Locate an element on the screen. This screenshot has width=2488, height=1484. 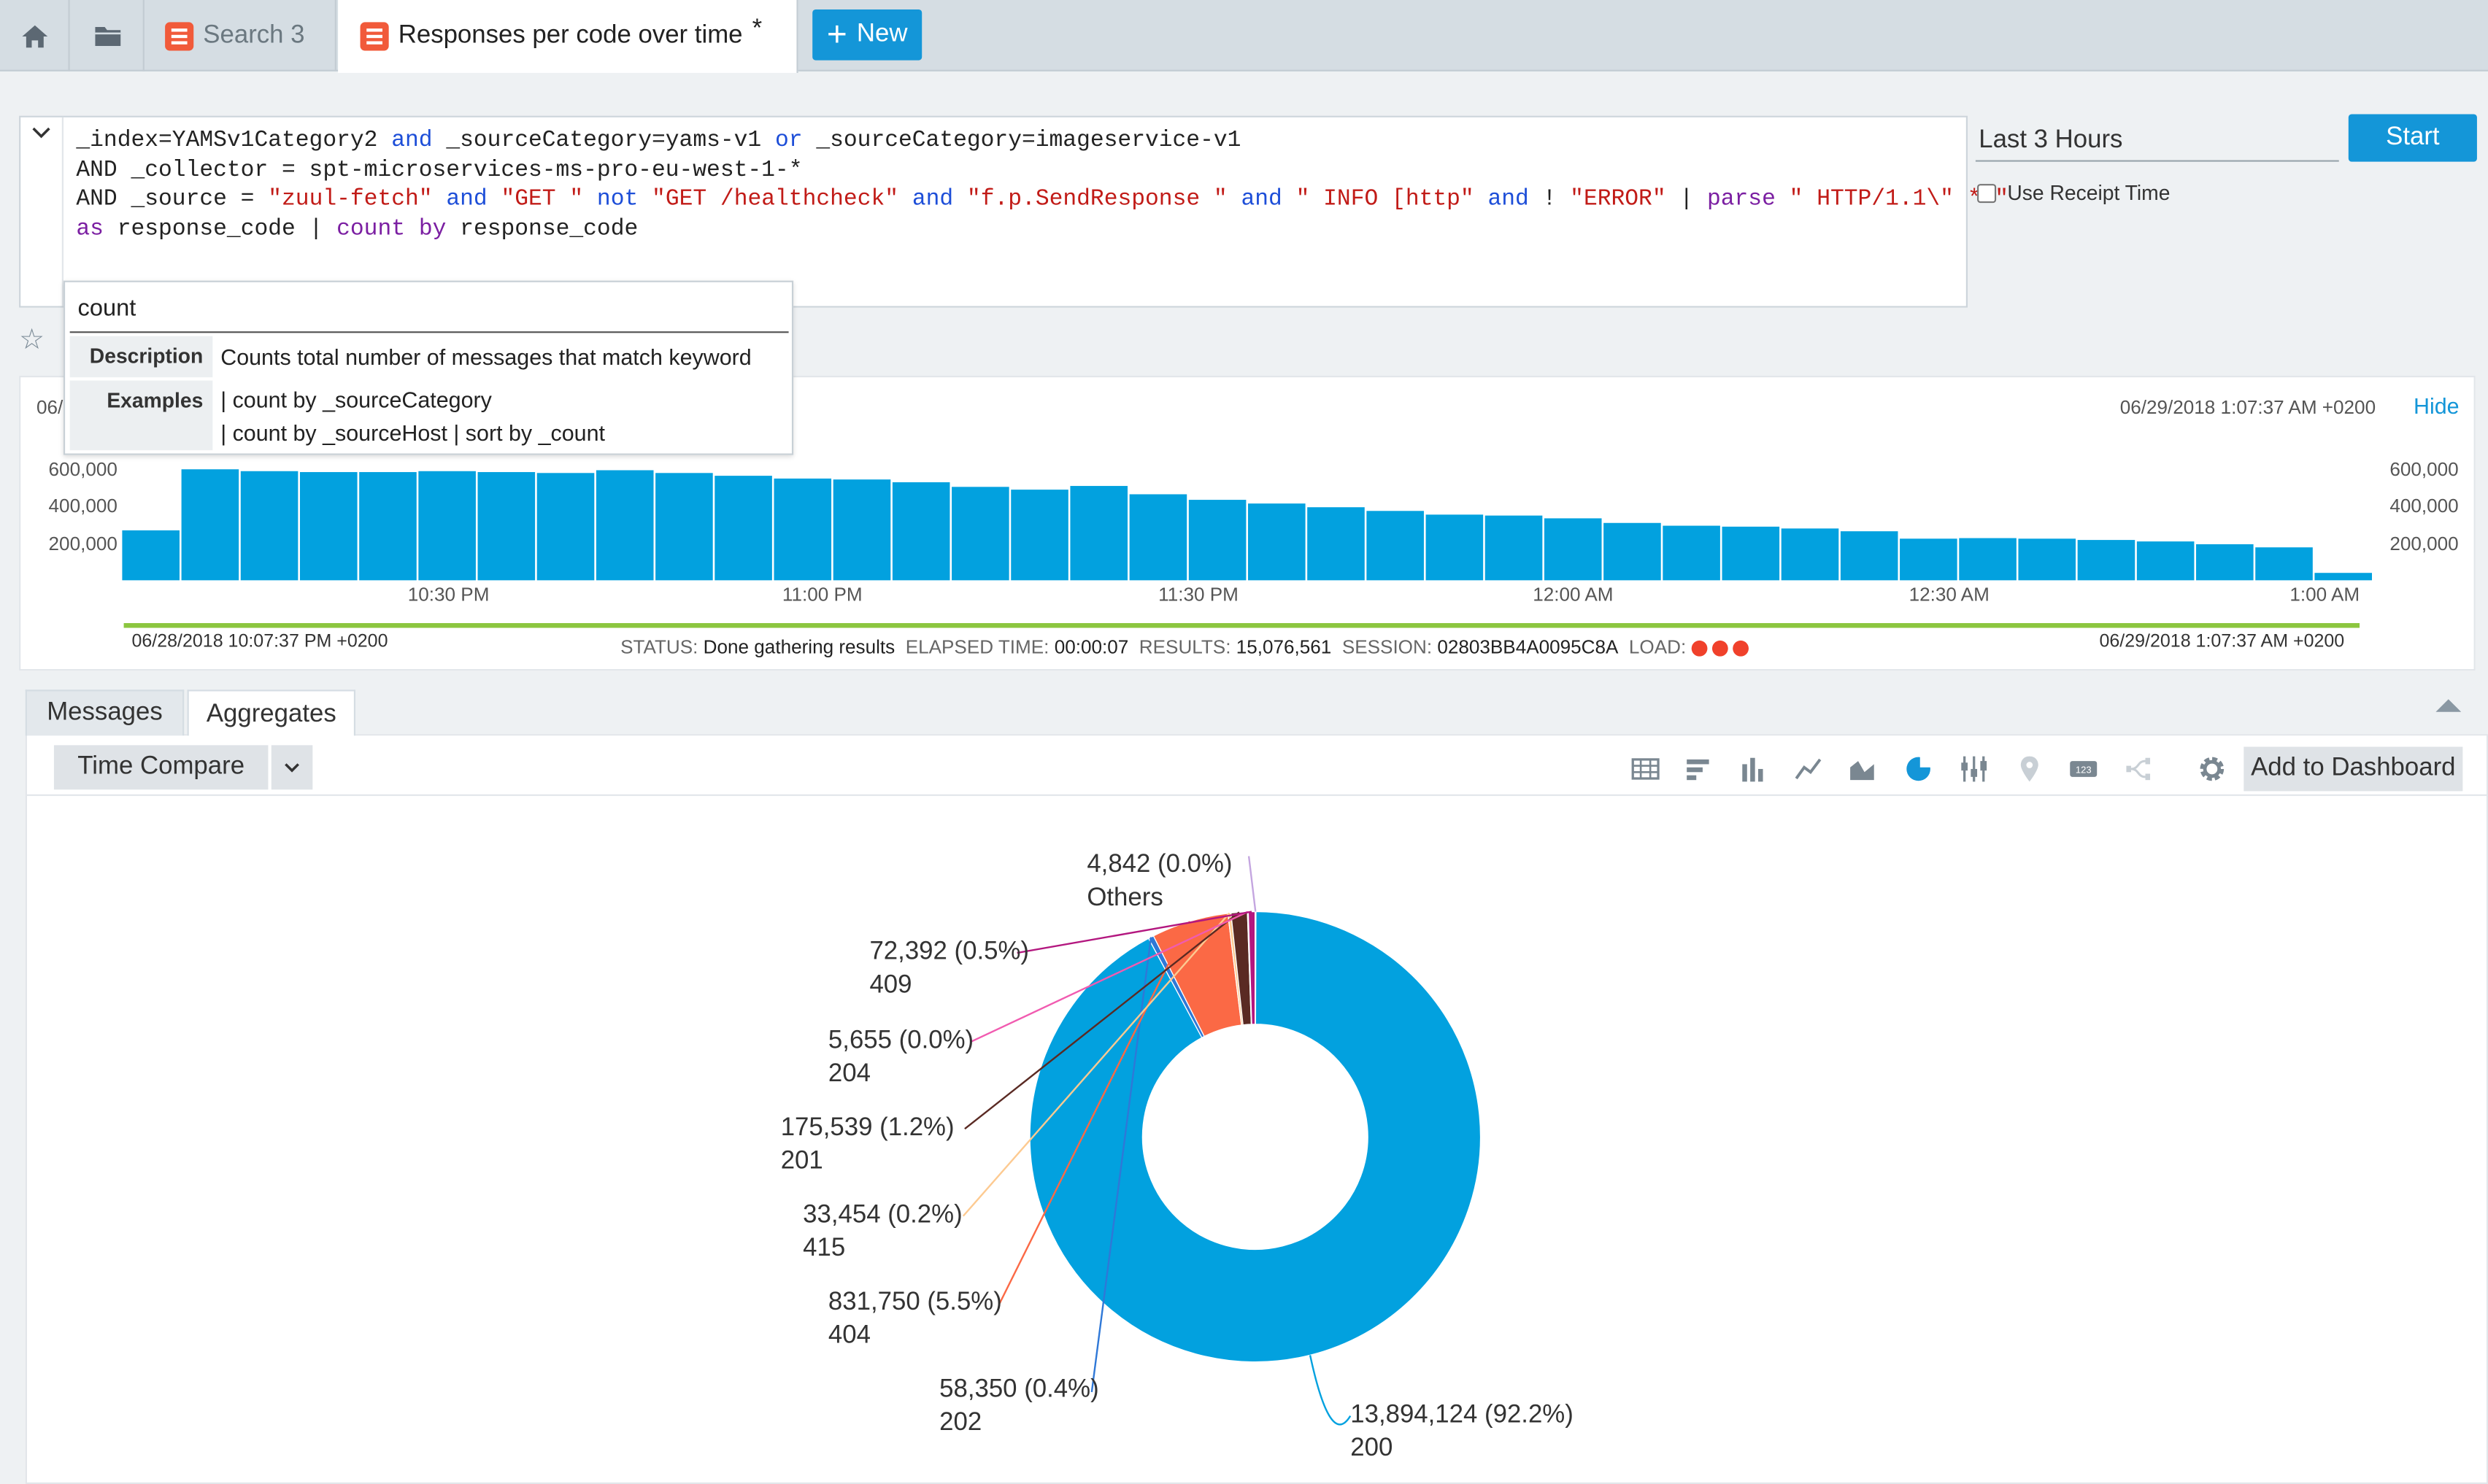
slice-label-value: 13,894,124 (92.2%) is located at coordinates (1462, 1415).